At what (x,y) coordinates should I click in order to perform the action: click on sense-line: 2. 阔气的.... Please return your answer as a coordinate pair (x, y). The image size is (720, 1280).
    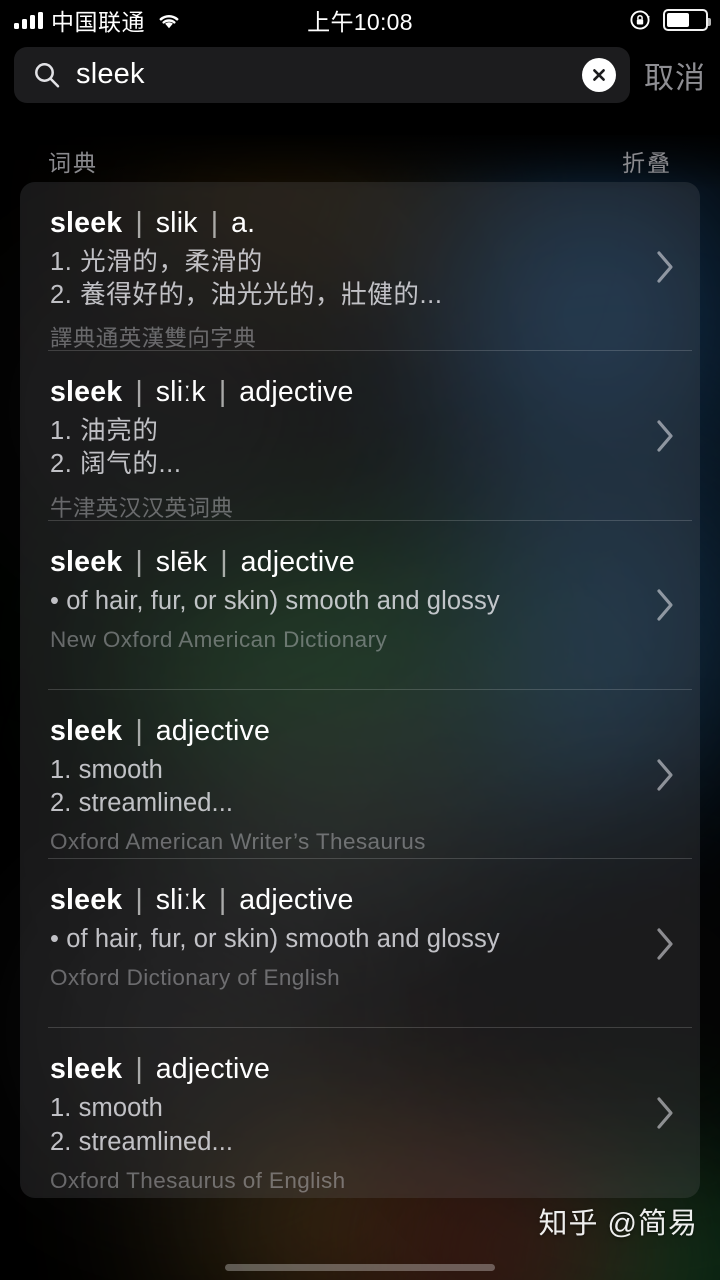
    Looking at the image, I should click on (116, 464).